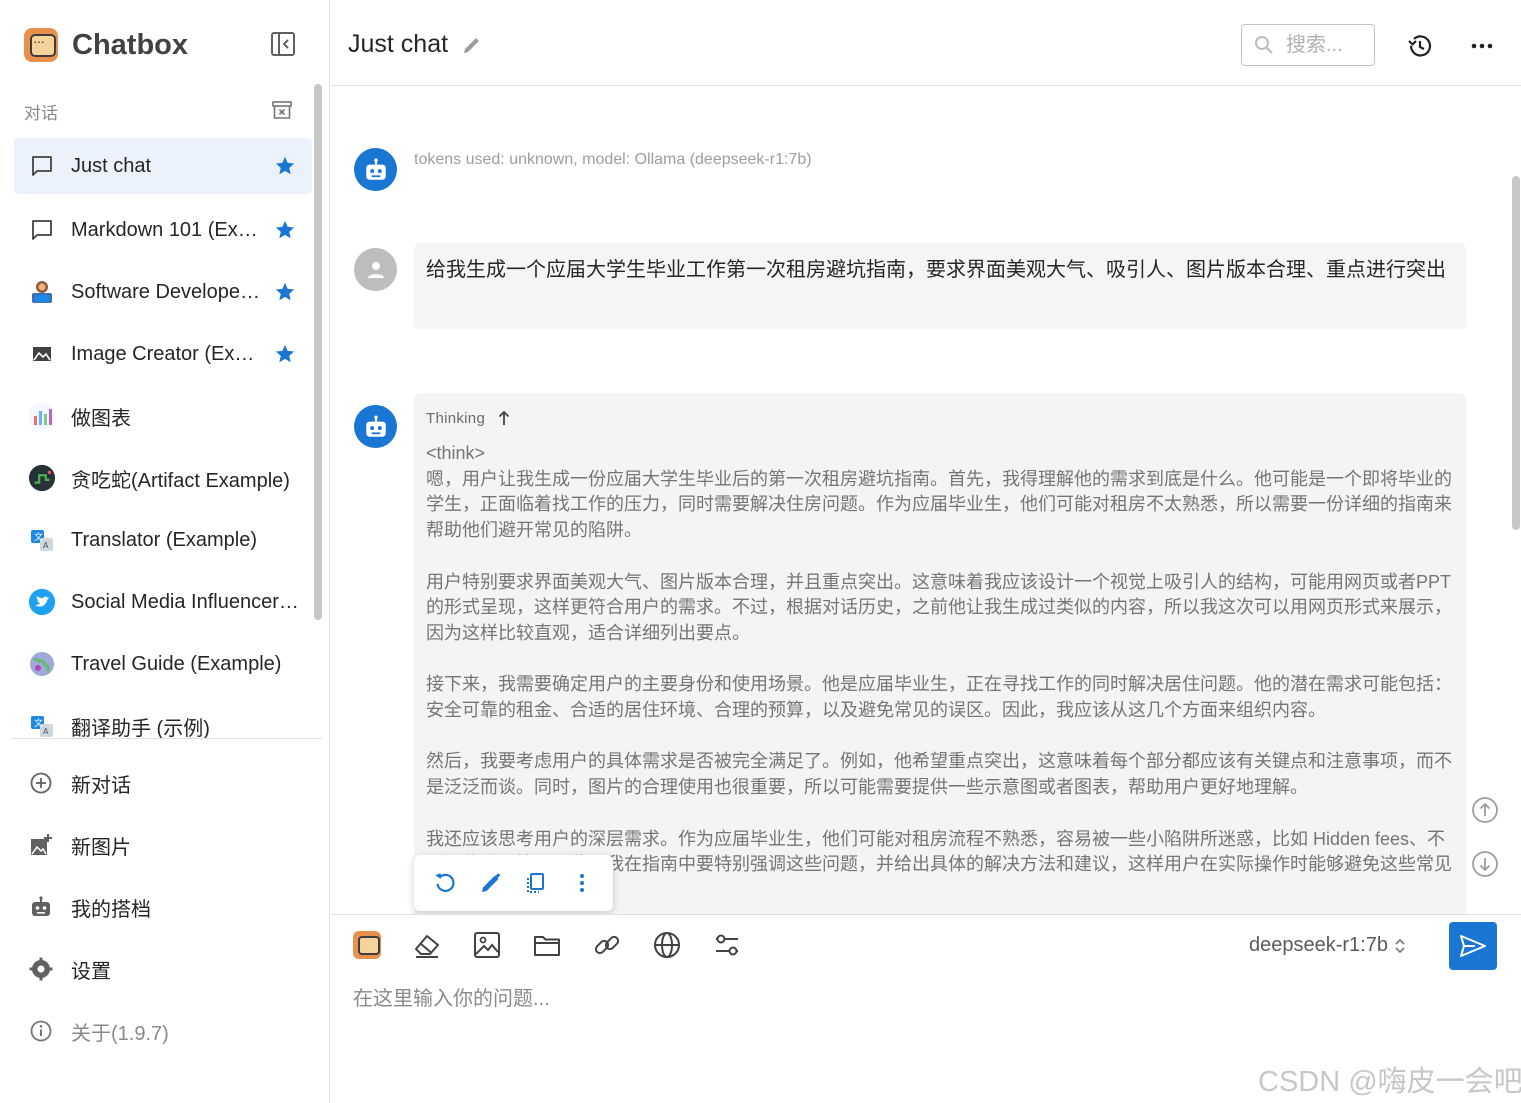 The image size is (1521, 1103). I want to click on search-box, so click(1308, 45).